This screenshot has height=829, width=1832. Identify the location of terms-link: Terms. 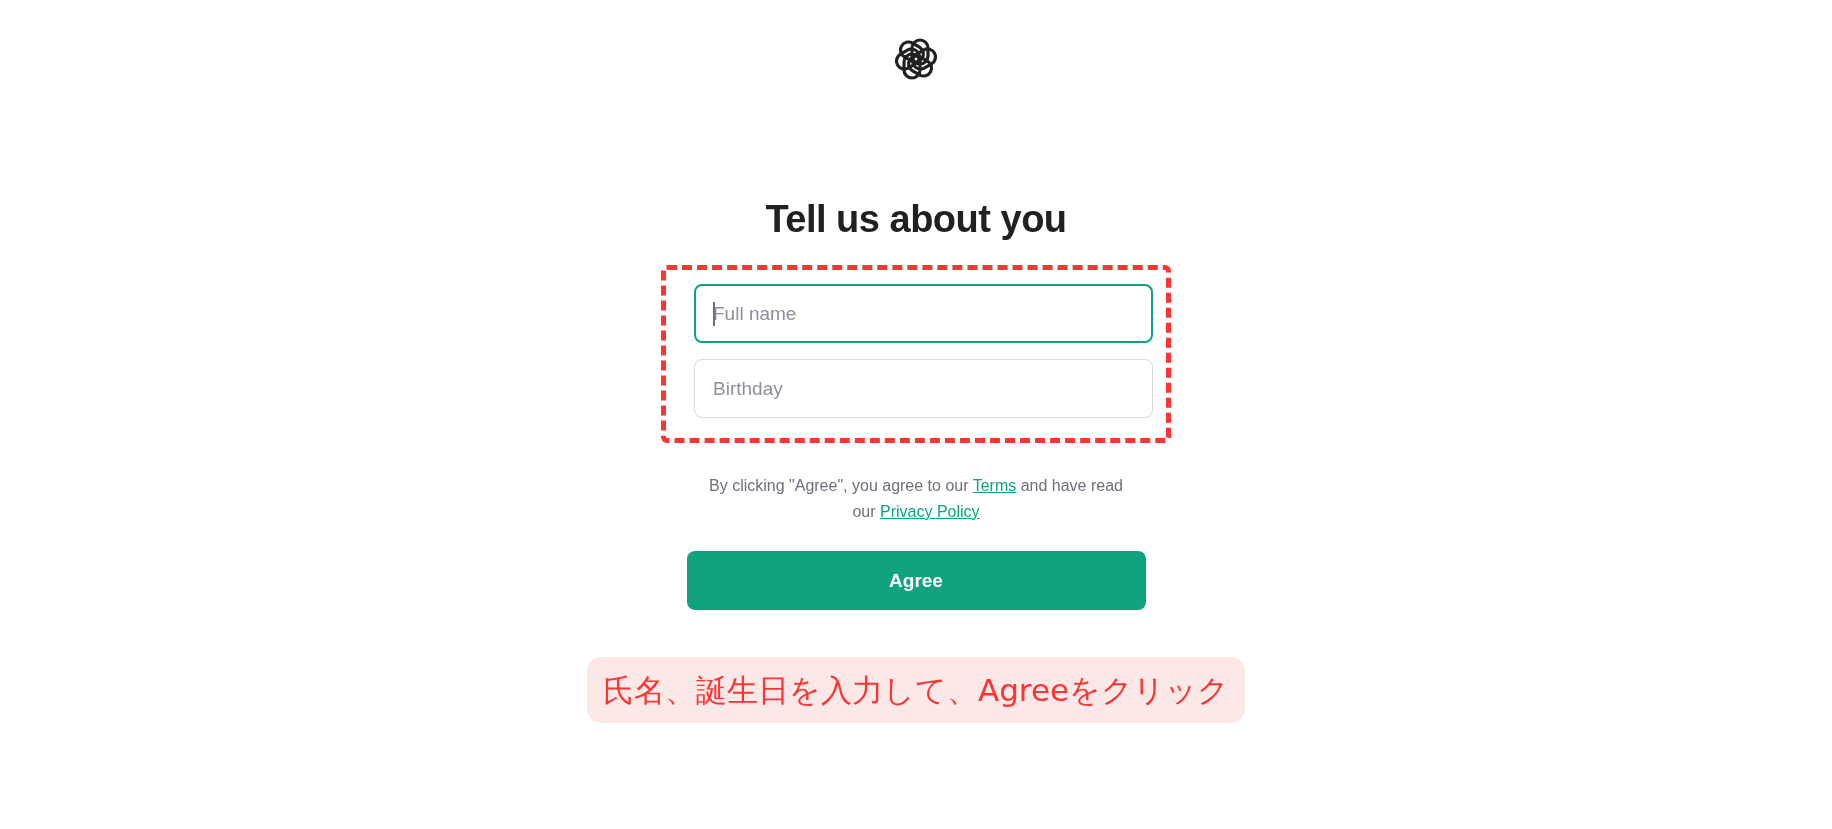
(994, 485).